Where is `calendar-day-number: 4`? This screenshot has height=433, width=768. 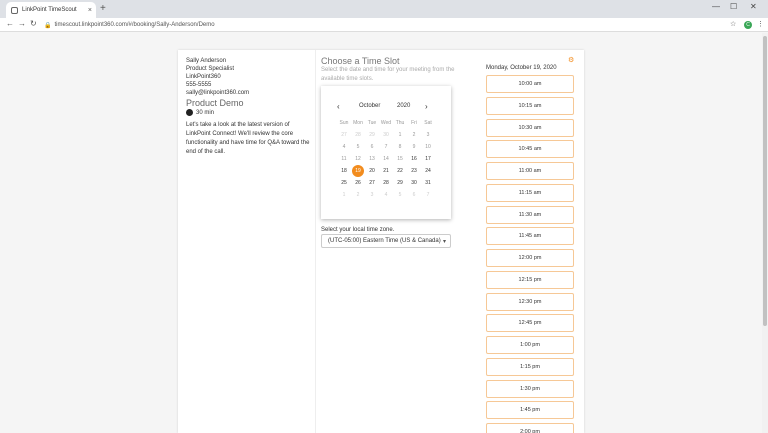 calendar-day-number: 4 is located at coordinates (344, 147).